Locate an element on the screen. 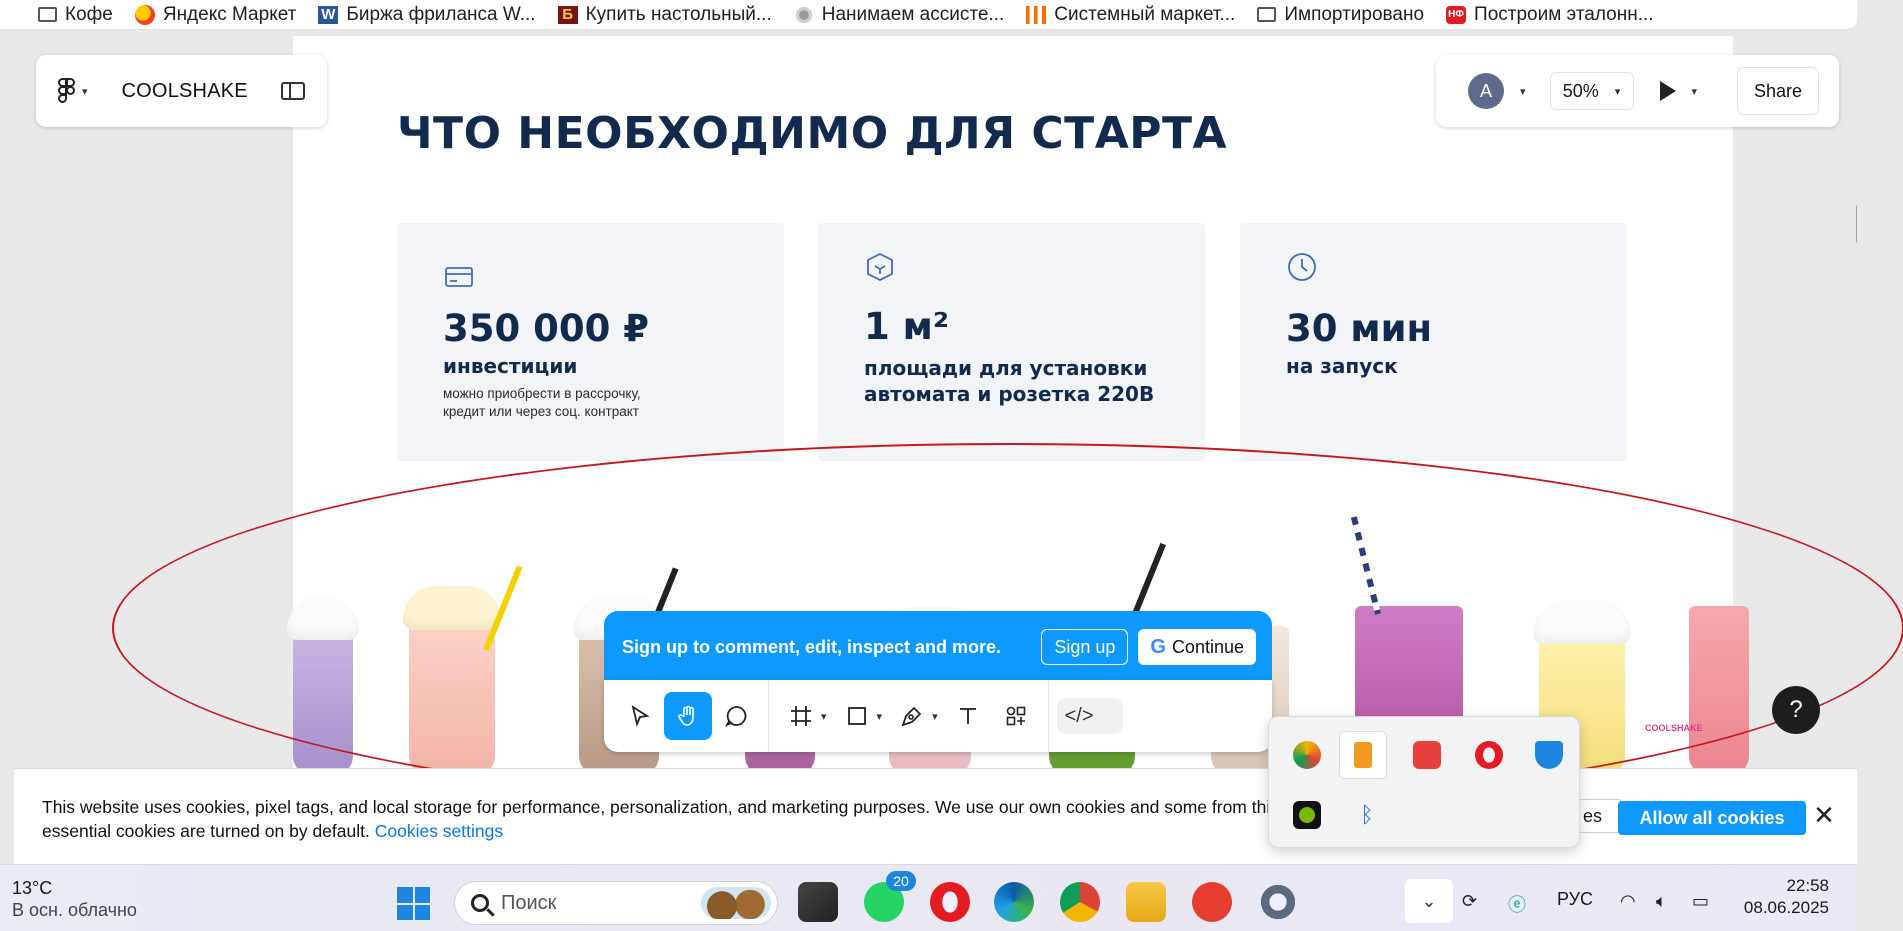 This screenshot has width=1903, height=931. wifi-icon: ◠ is located at coordinates (1628, 901).